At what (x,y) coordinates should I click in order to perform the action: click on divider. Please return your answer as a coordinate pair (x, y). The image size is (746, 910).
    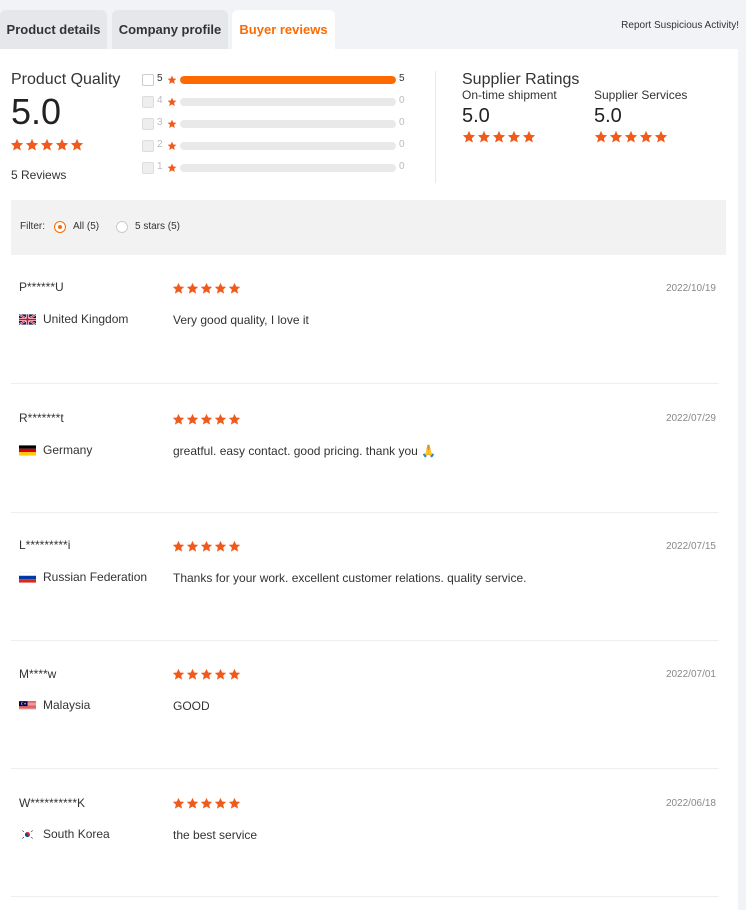
    Looking at the image, I should click on (435, 127).